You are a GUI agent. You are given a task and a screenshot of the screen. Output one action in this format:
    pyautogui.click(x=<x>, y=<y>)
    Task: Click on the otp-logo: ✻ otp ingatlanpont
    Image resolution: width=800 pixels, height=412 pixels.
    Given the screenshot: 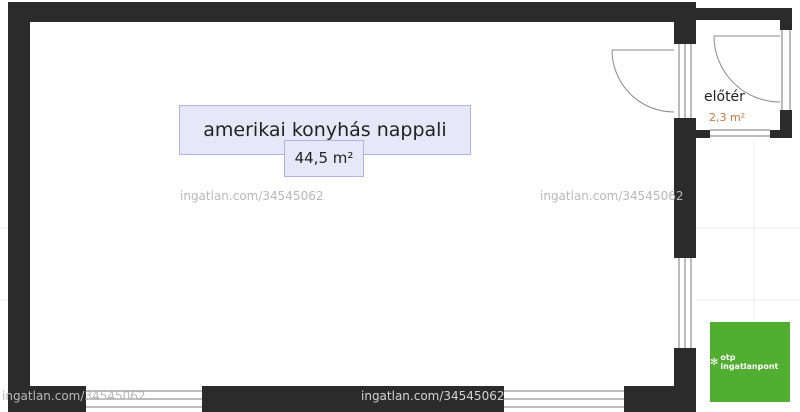 What is the action you would take?
    pyautogui.click(x=750, y=362)
    